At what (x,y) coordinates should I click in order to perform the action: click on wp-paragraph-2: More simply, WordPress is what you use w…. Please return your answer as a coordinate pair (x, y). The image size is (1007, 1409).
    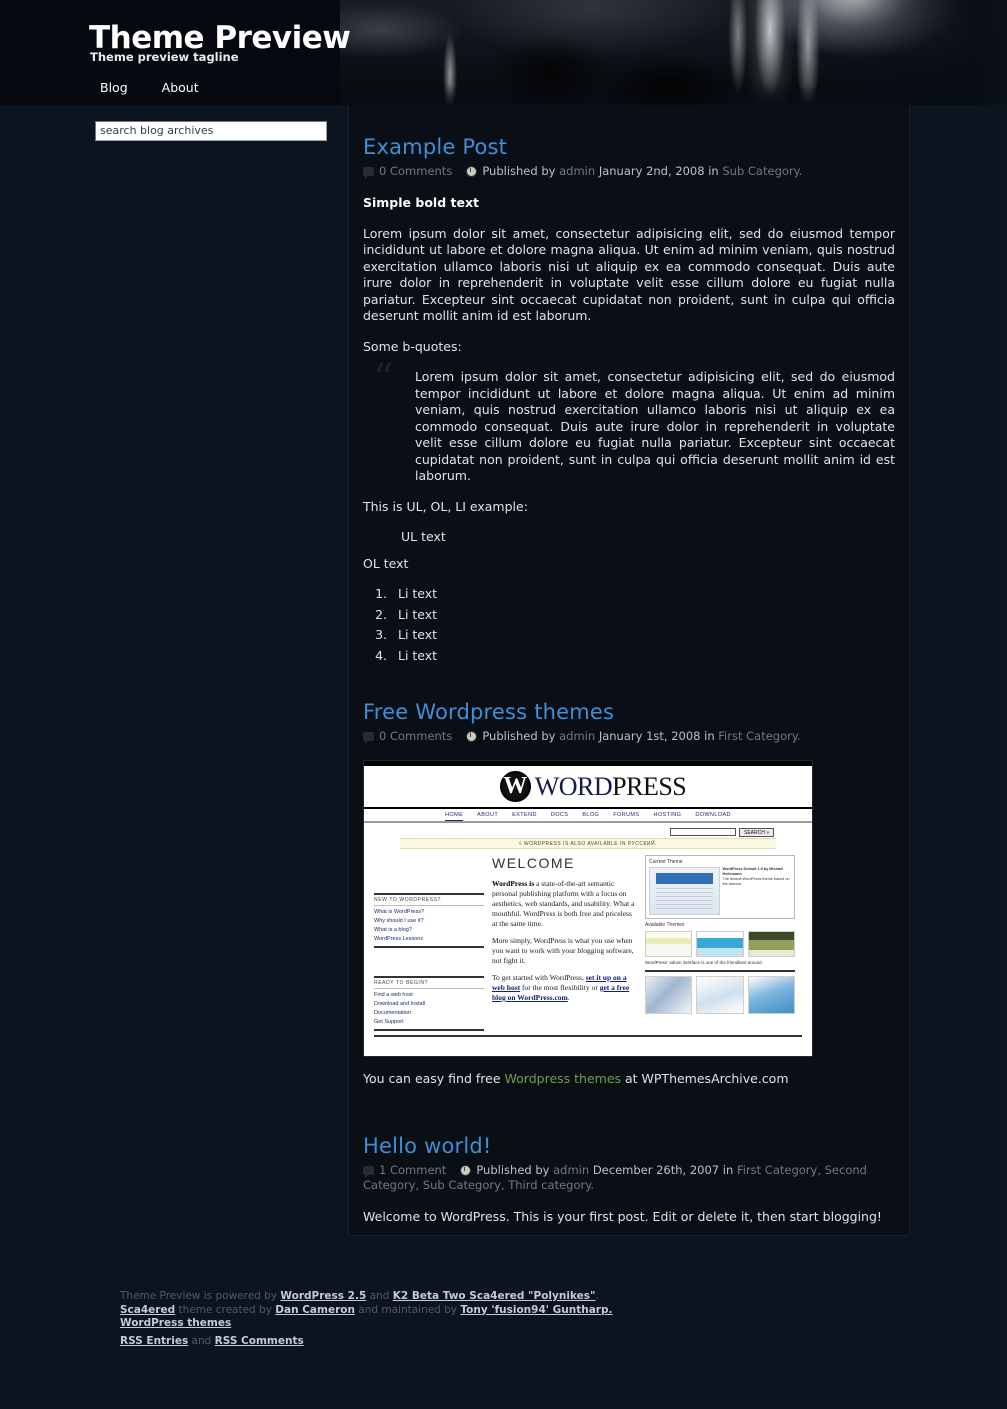
    Looking at the image, I should click on (563, 950).